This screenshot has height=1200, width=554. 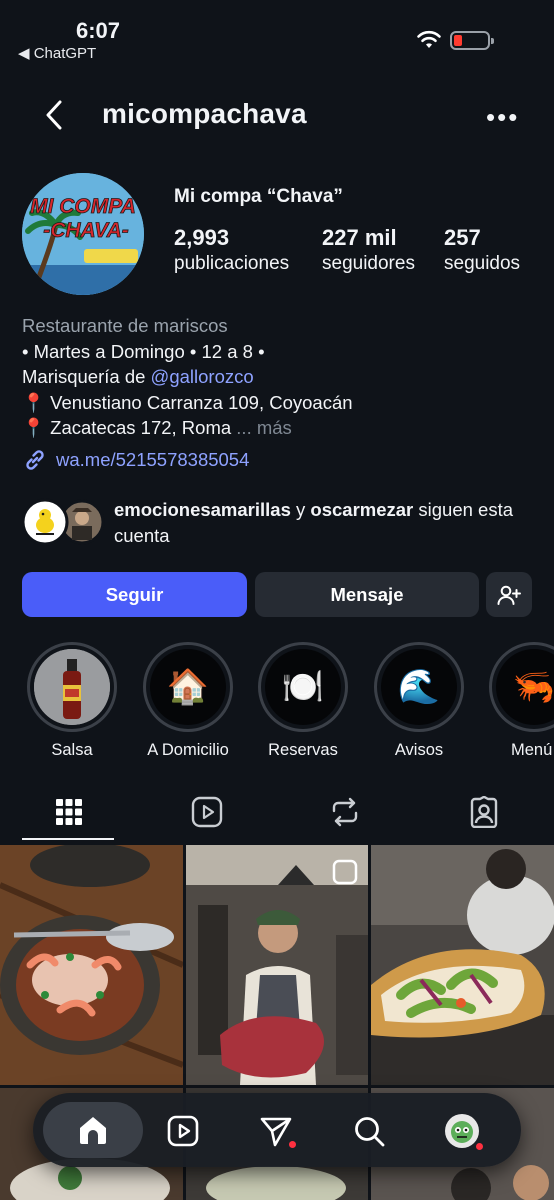 I want to click on tab-reposts, so click(x=345, y=812).